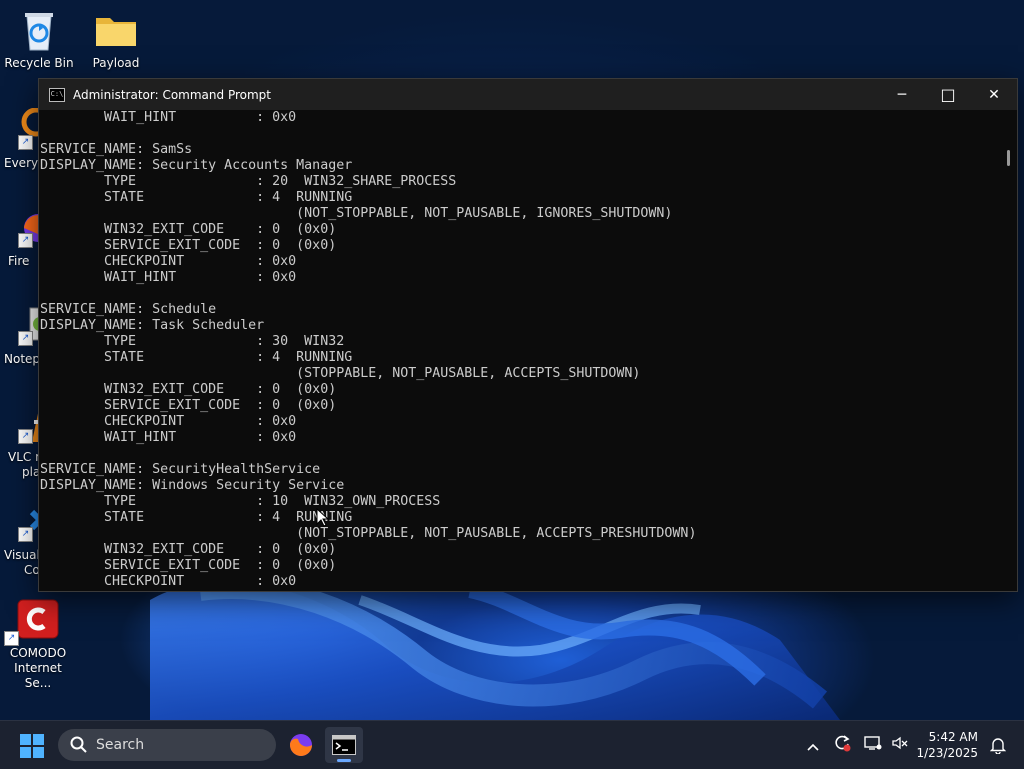  I want to click on recycle-bin-icon, so click(39, 30).